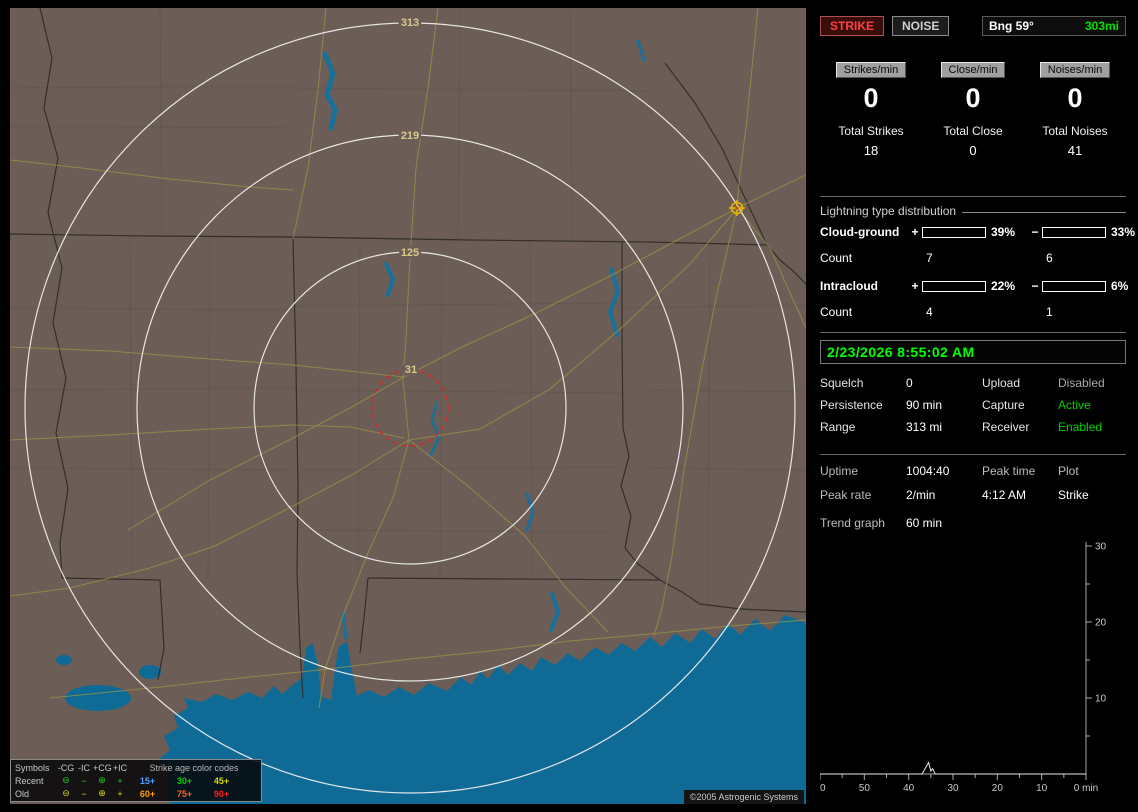 Image resolution: width=1138 pixels, height=812 pixels. I want to click on range-setting-value: 313 mi, so click(924, 427).